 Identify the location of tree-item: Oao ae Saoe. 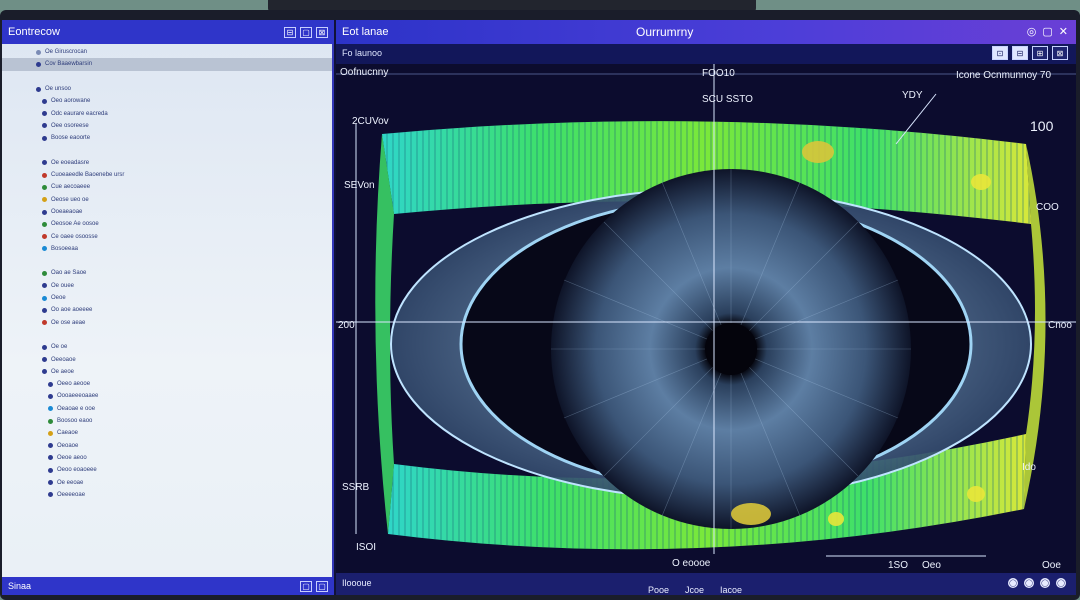
(167, 273).